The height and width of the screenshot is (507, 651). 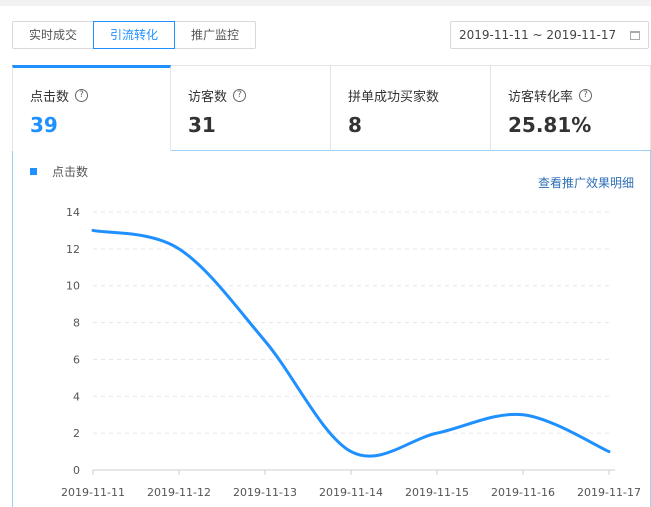 I want to click on metric-value: 39, so click(x=44, y=125).